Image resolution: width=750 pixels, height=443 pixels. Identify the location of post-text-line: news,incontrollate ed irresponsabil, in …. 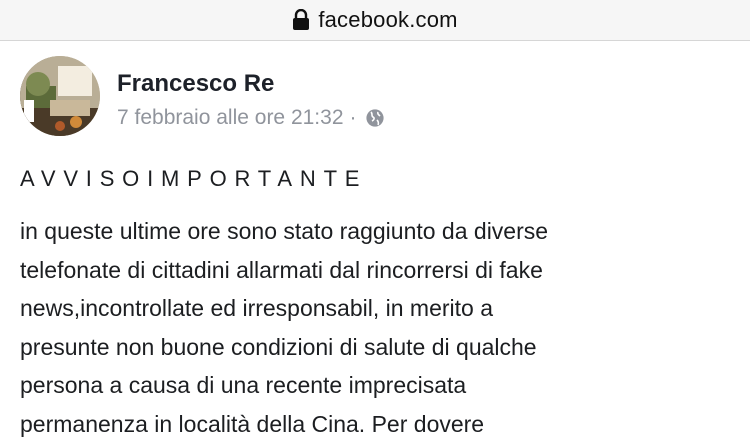
(380, 308).